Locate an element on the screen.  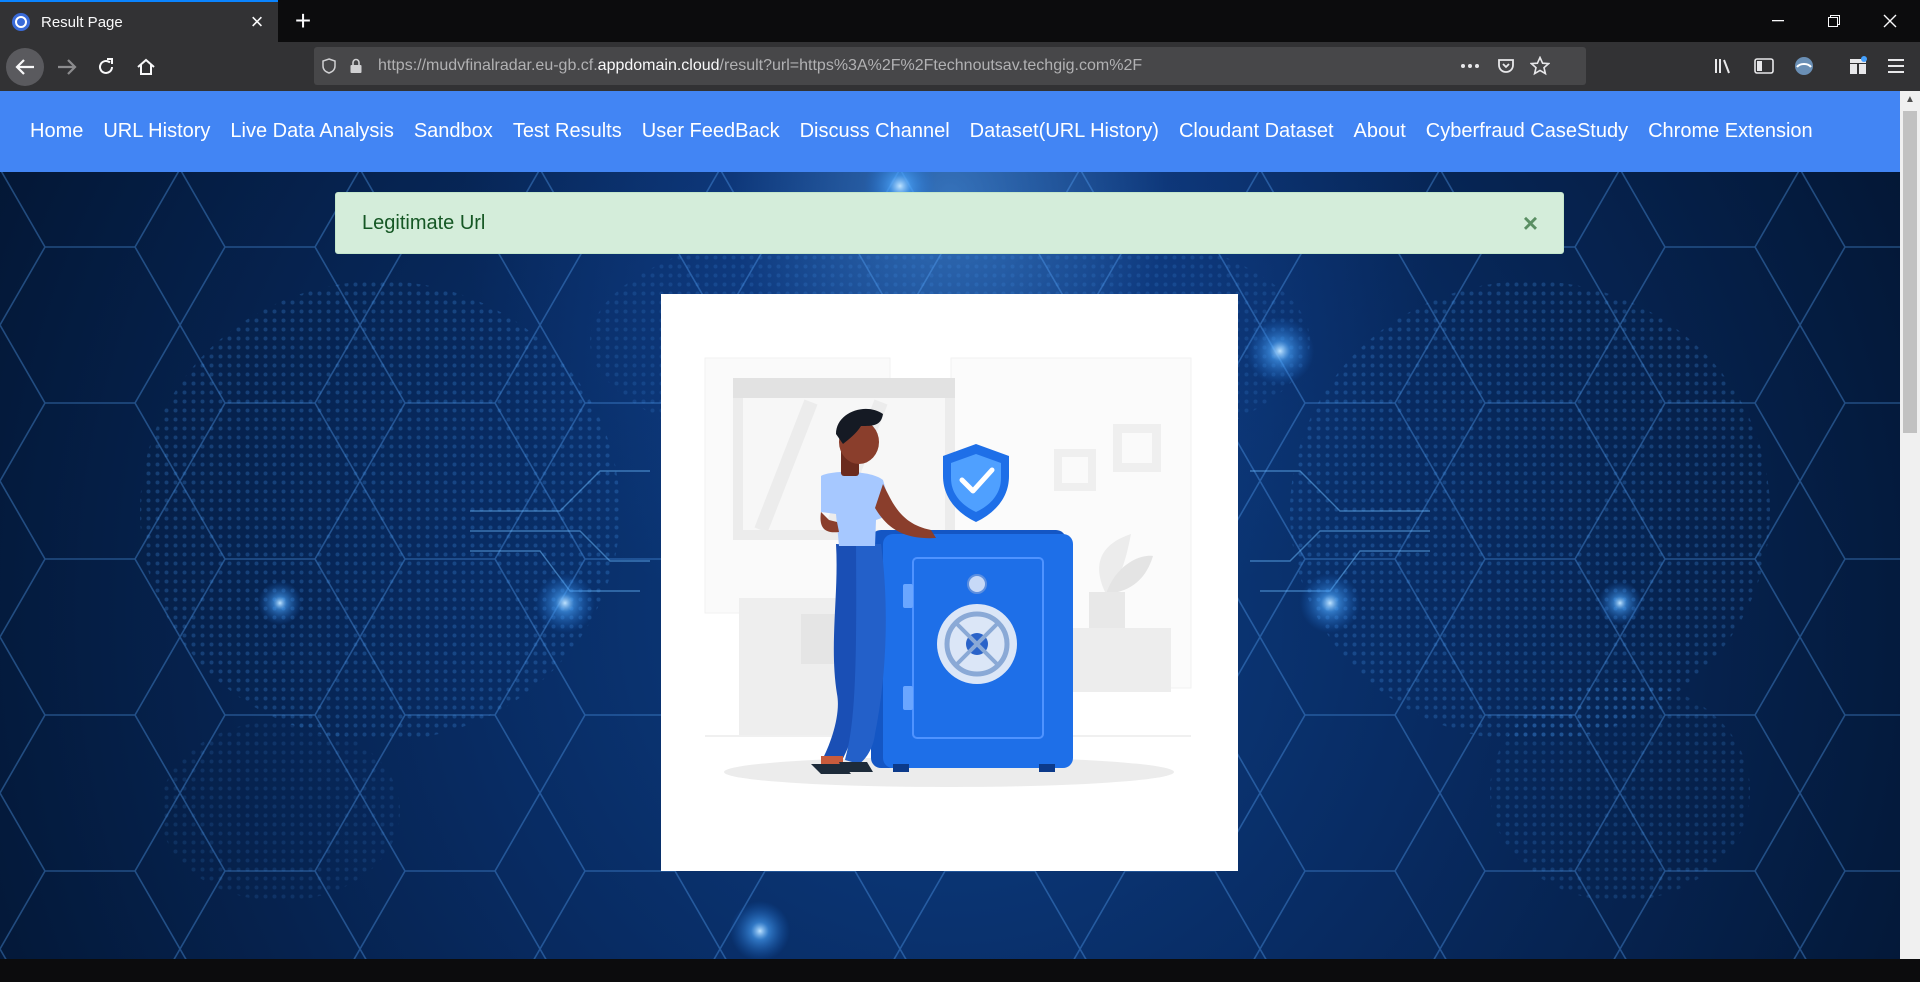
nav-chrome-extension: Chrome Extension is located at coordinates (1730, 131).